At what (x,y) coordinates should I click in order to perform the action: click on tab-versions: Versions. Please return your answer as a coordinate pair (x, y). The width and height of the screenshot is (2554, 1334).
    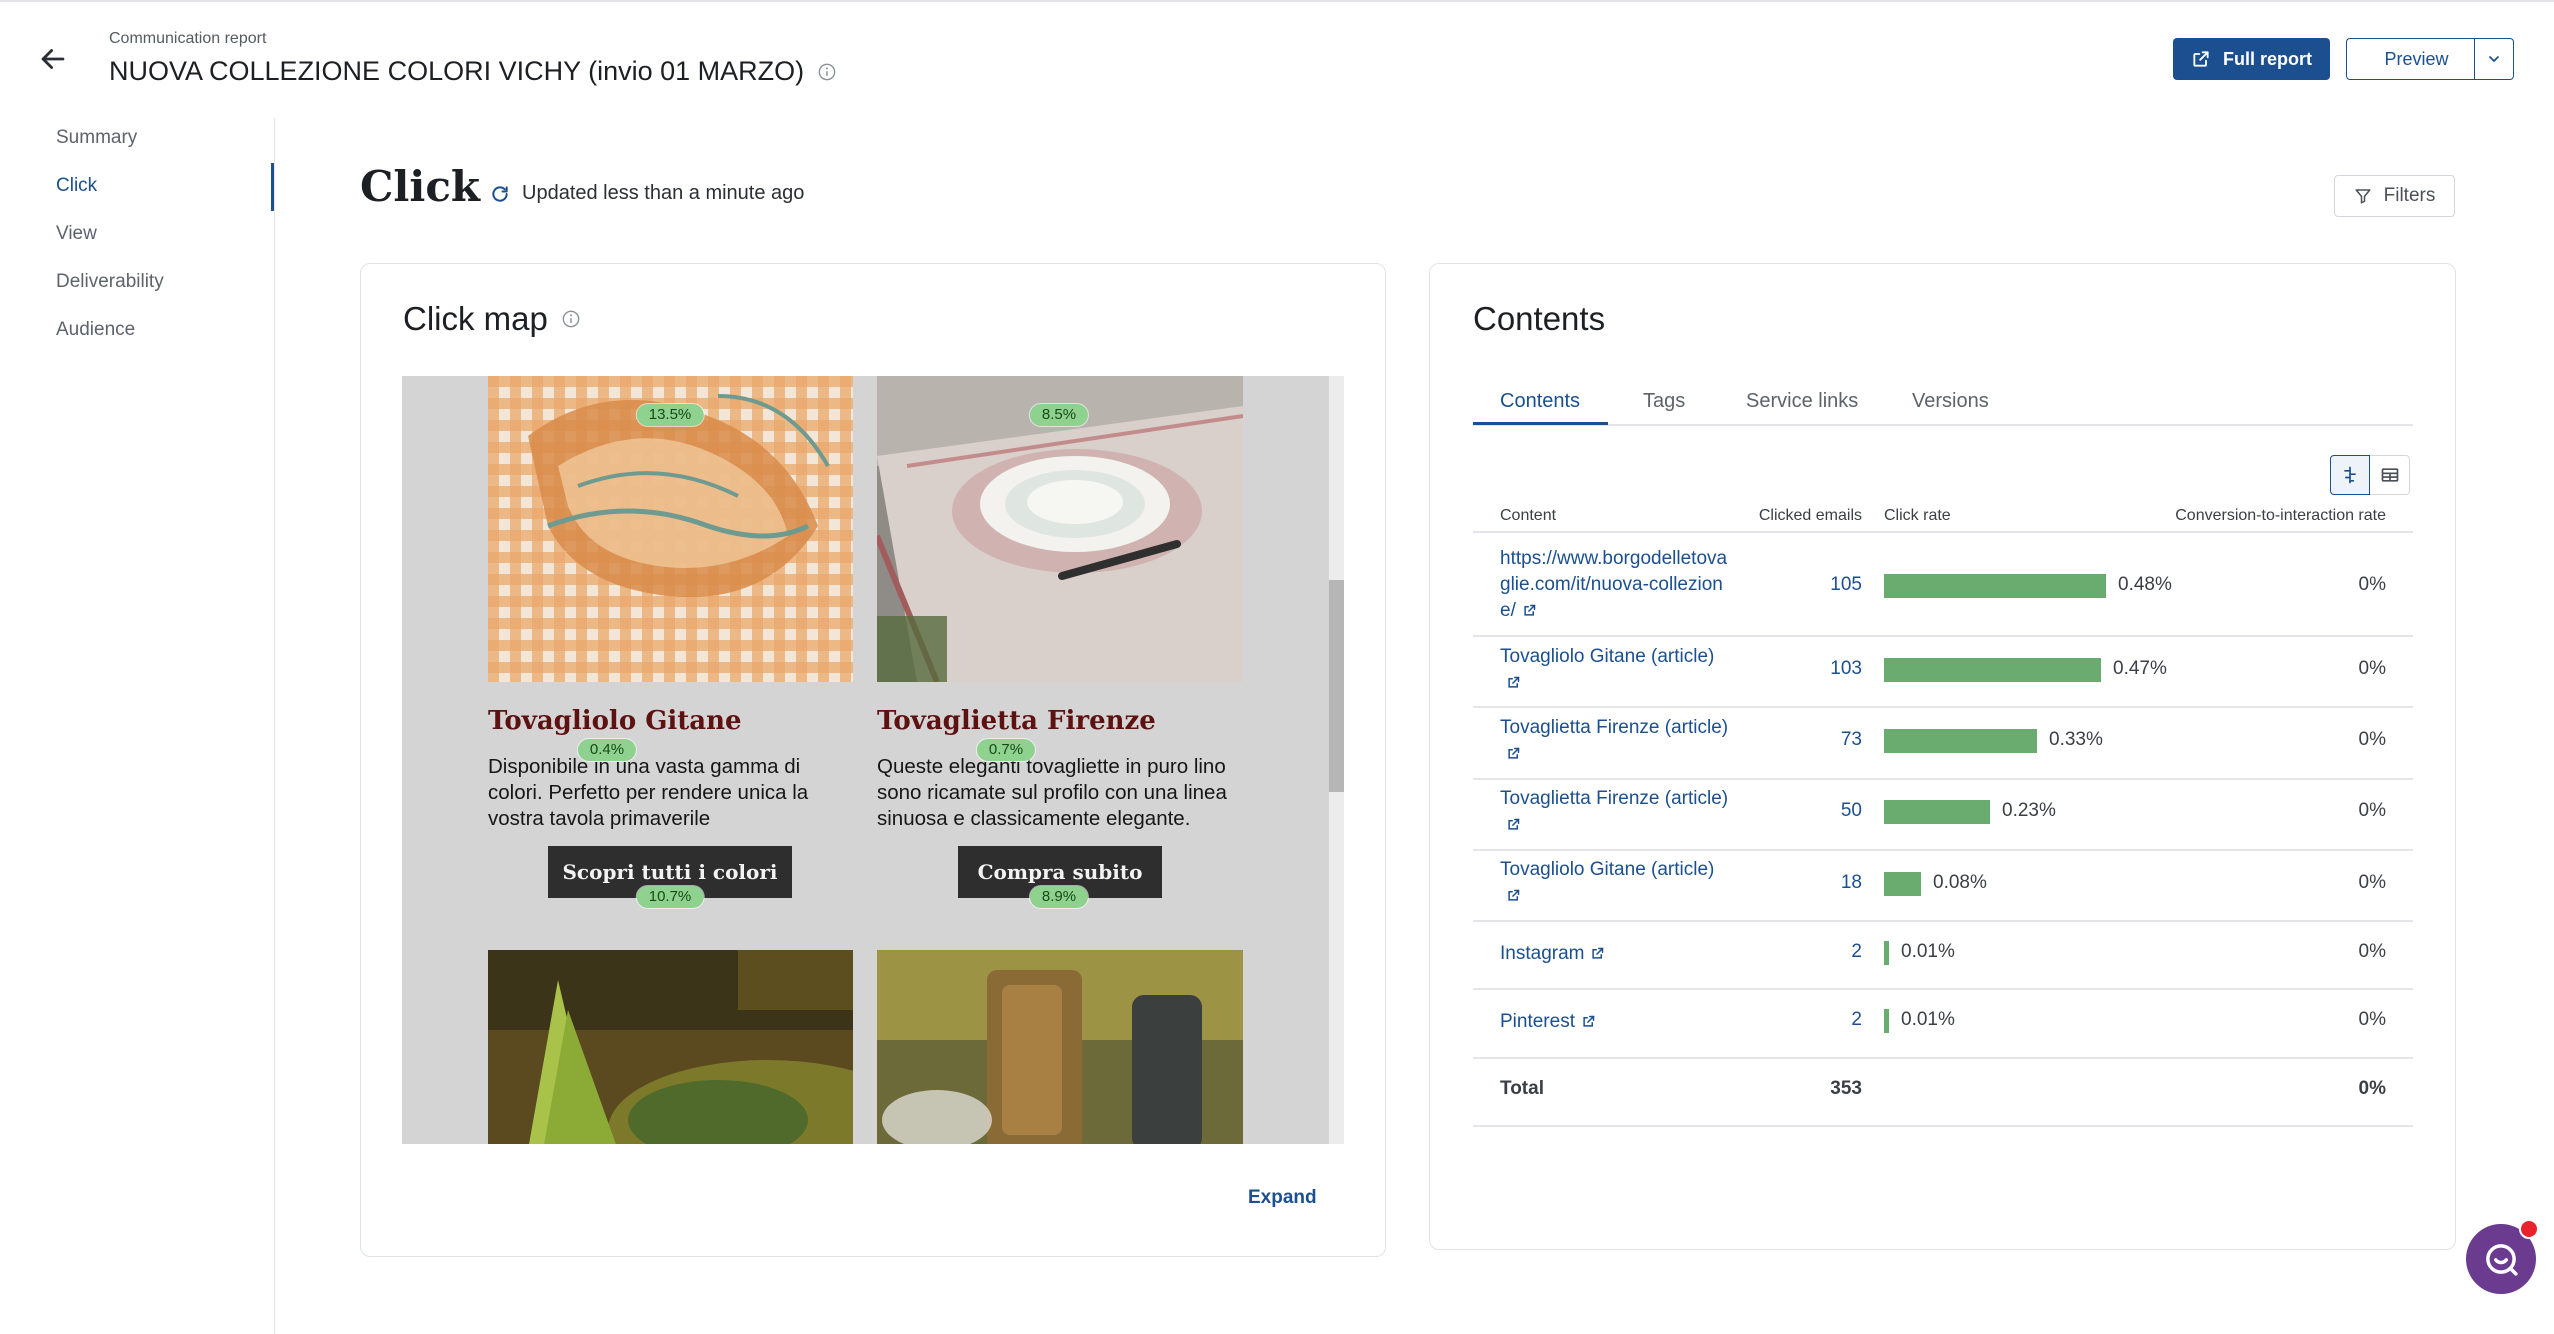
    Looking at the image, I should click on (1950, 401).